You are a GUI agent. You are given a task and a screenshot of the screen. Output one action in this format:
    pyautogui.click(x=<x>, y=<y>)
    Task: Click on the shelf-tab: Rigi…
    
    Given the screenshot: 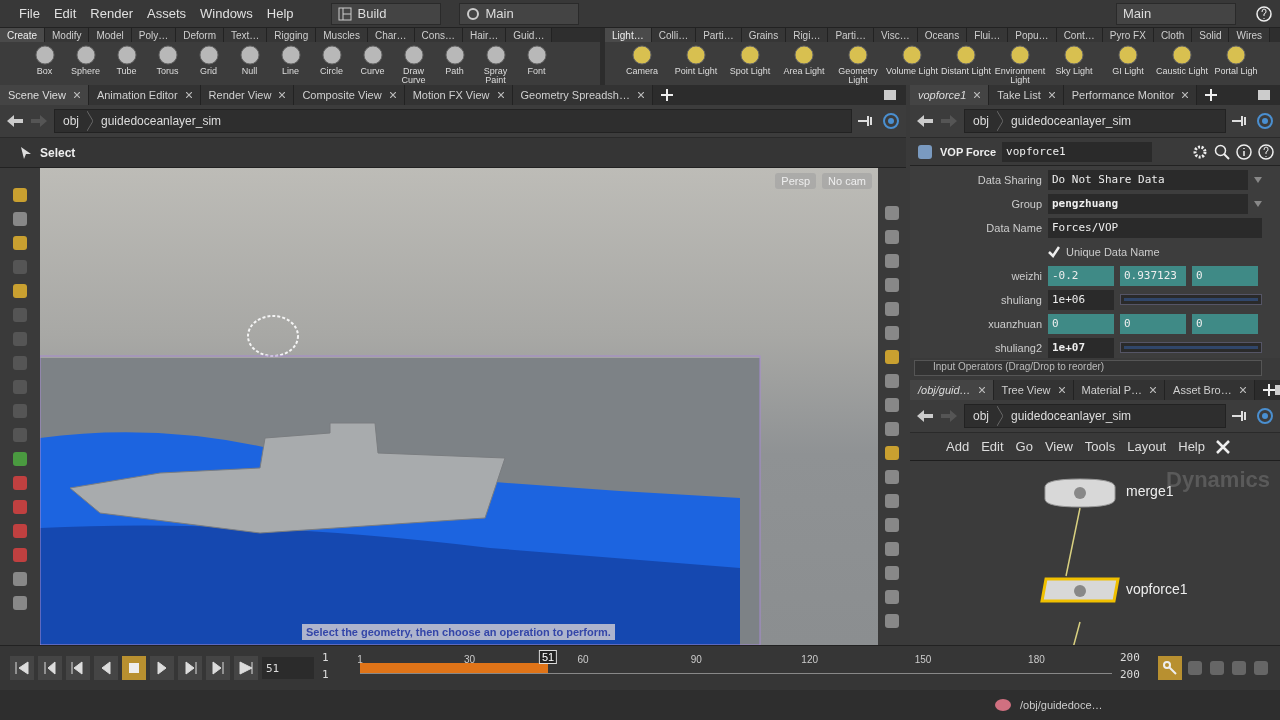 What is the action you would take?
    pyautogui.click(x=807, y=35)
    